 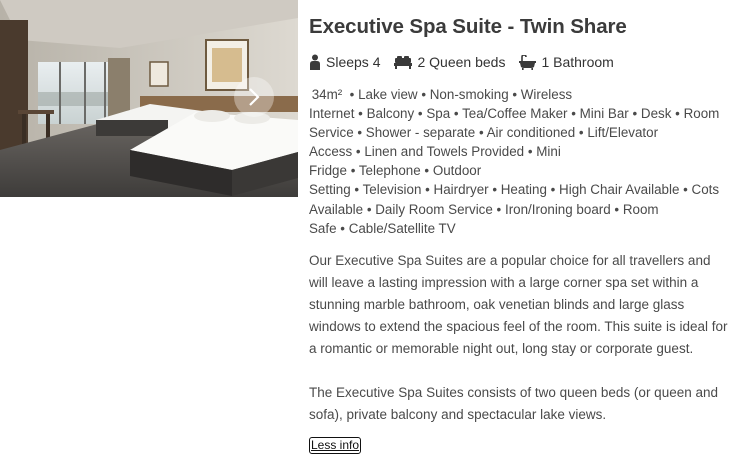 I want to click on room-specs: Sleeps 4 2 Queen beds 1 Bathroom, so click(x=520, y=62).